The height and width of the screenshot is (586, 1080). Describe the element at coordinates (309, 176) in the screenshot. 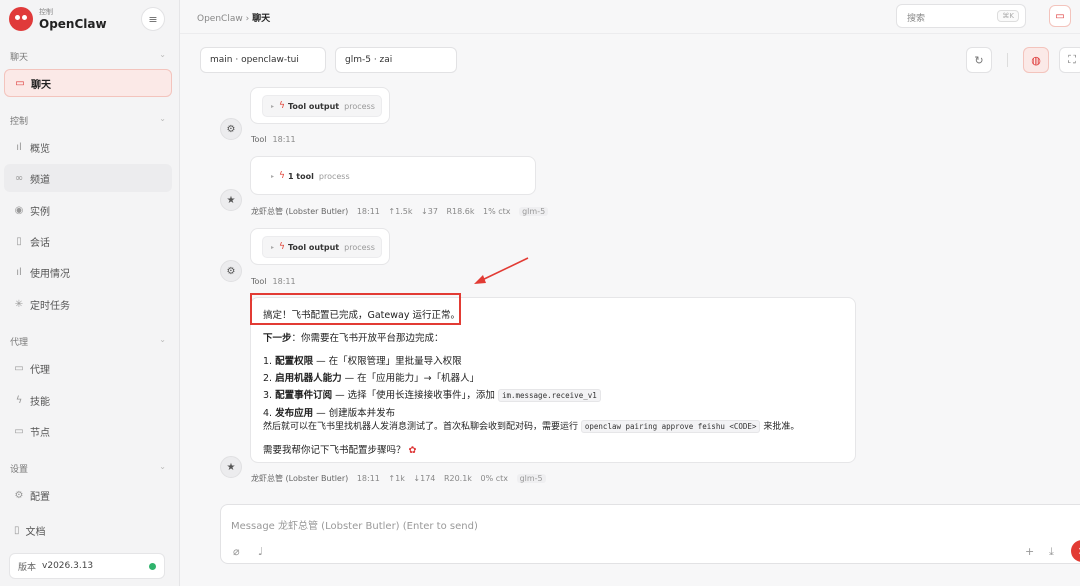

I see `tool-call-pill: ▸ ϟ 1 tool process` at that location.